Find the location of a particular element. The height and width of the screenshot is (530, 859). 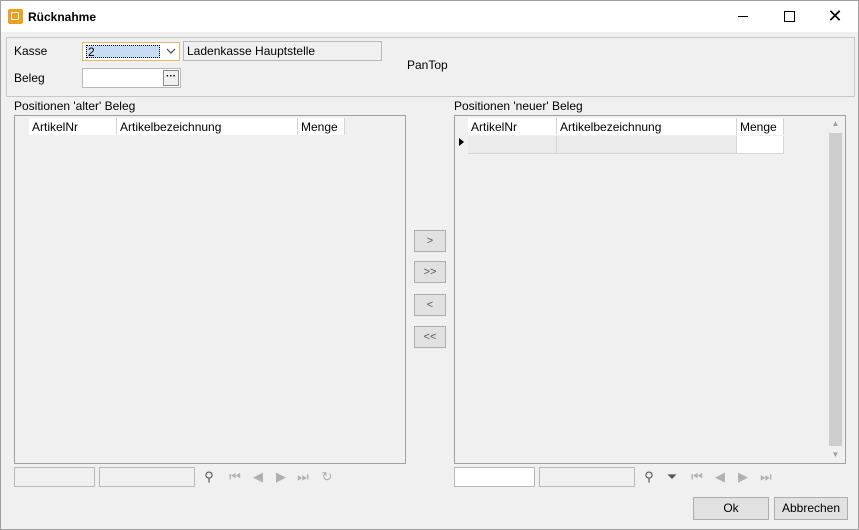

move-all-left-button: << is located at coordinates (430, 337).